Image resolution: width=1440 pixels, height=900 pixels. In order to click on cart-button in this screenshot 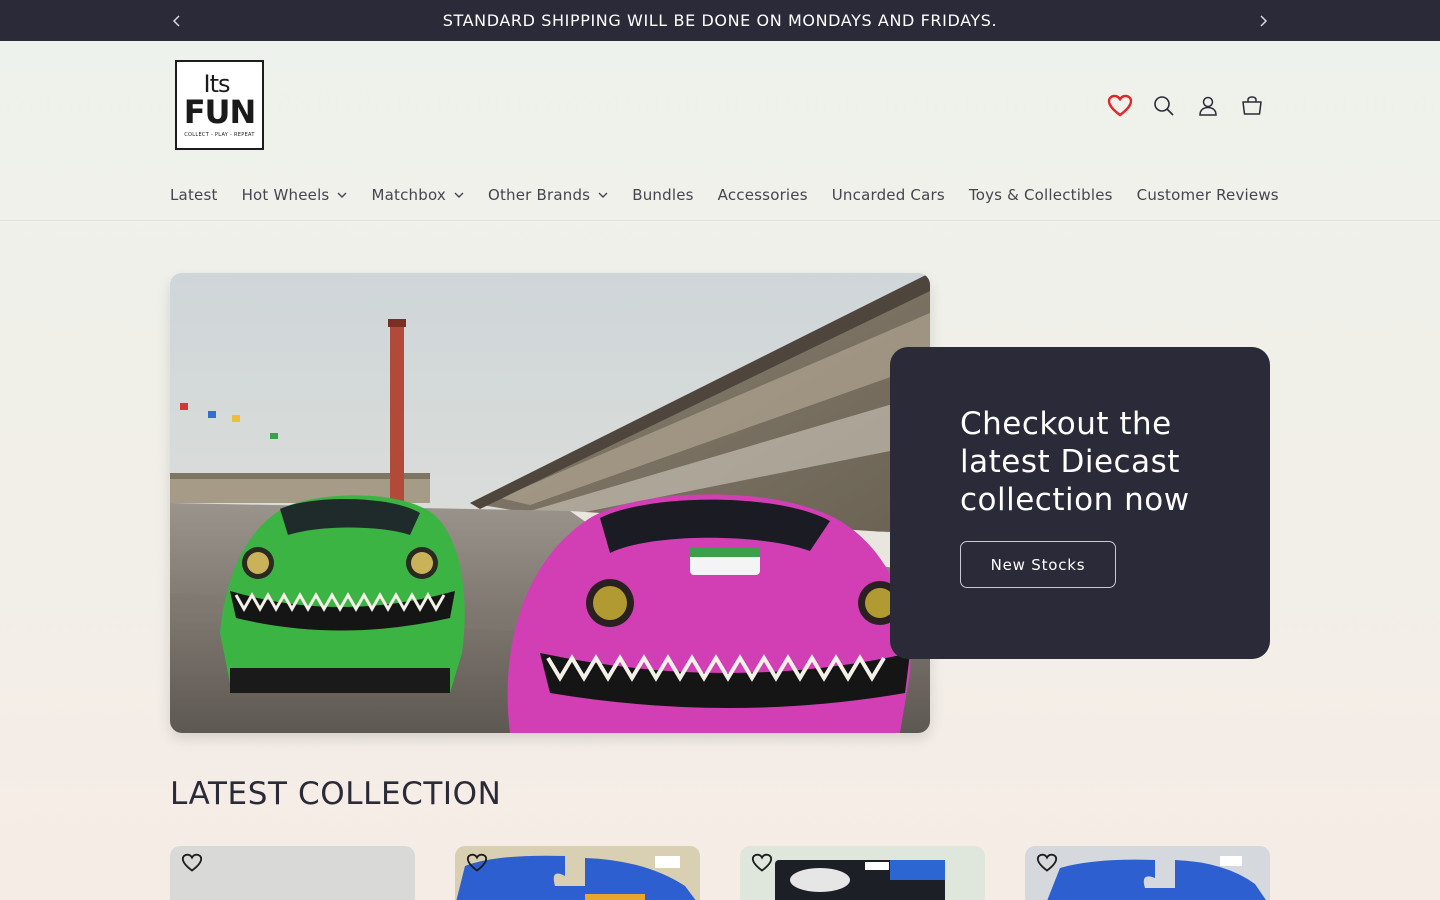, I will do `click(1252, 106)`.